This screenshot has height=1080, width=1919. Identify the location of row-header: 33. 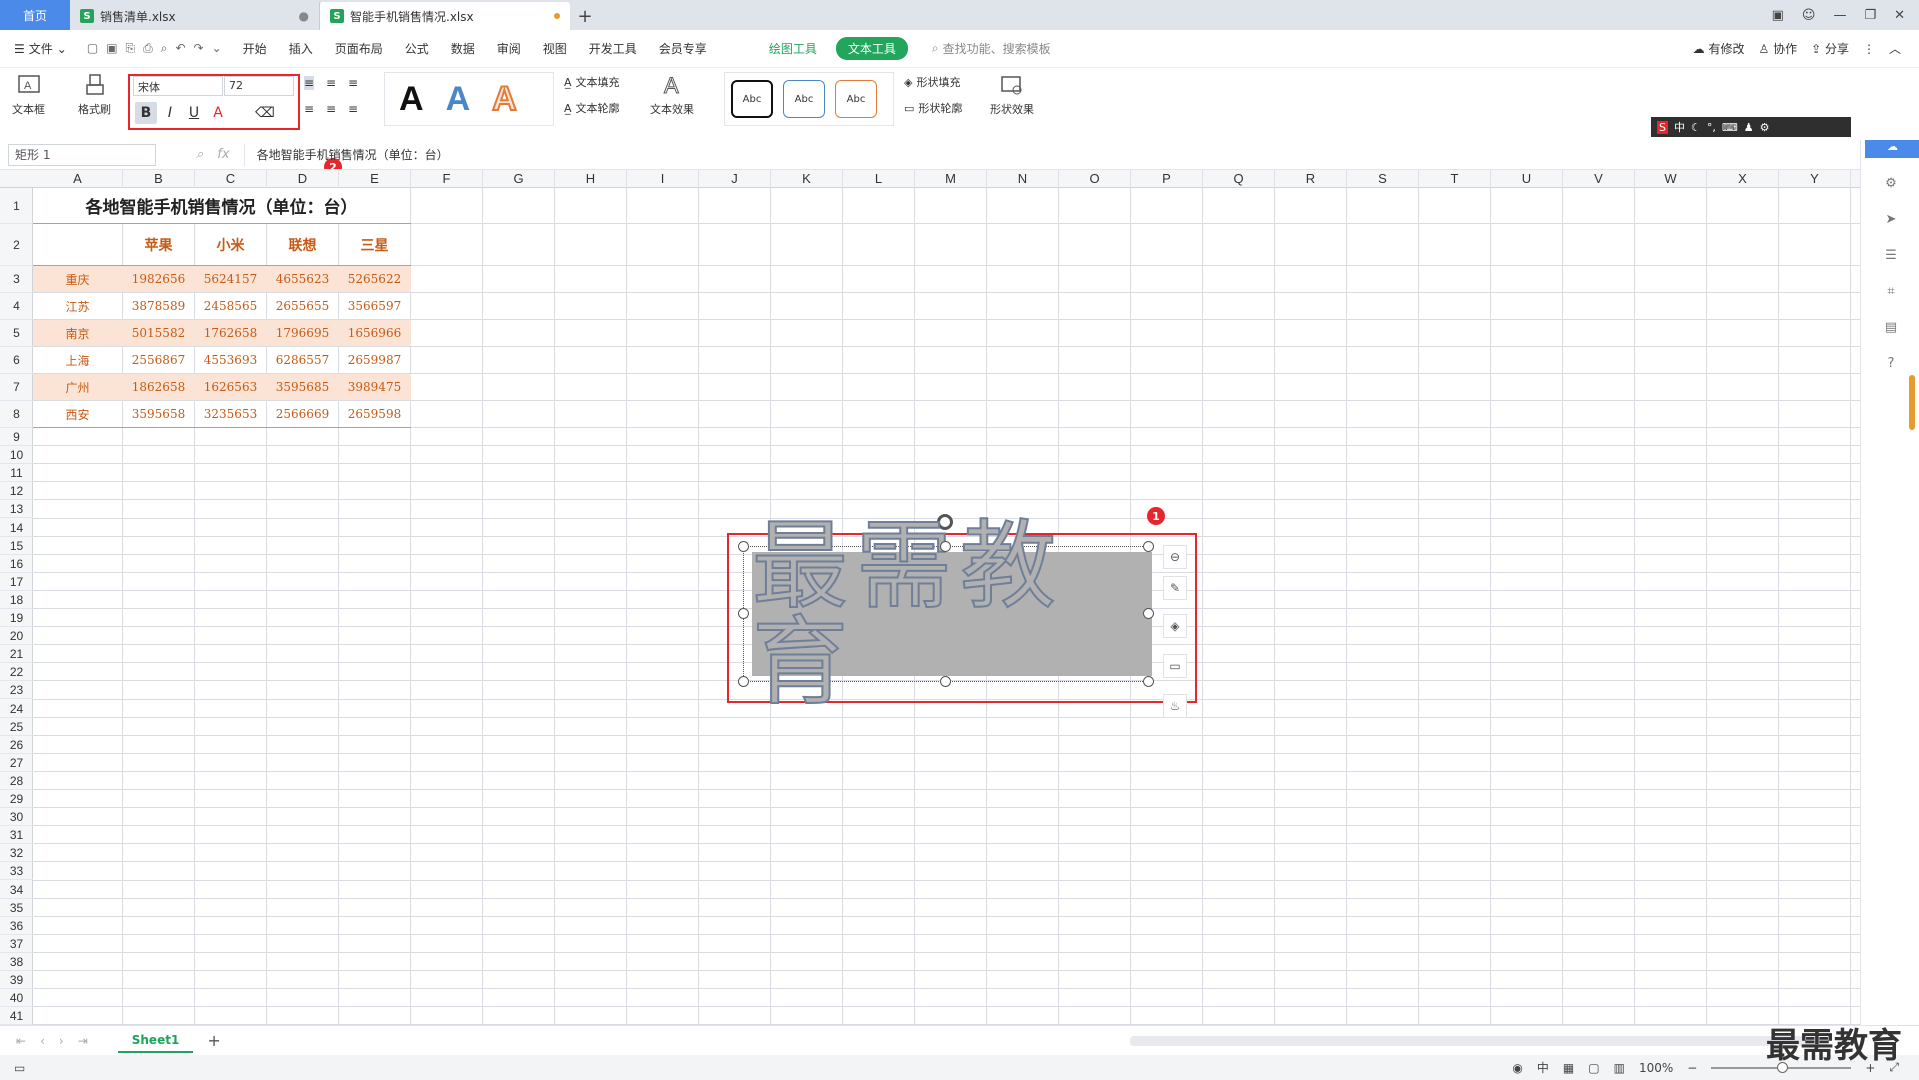
(16, 871).